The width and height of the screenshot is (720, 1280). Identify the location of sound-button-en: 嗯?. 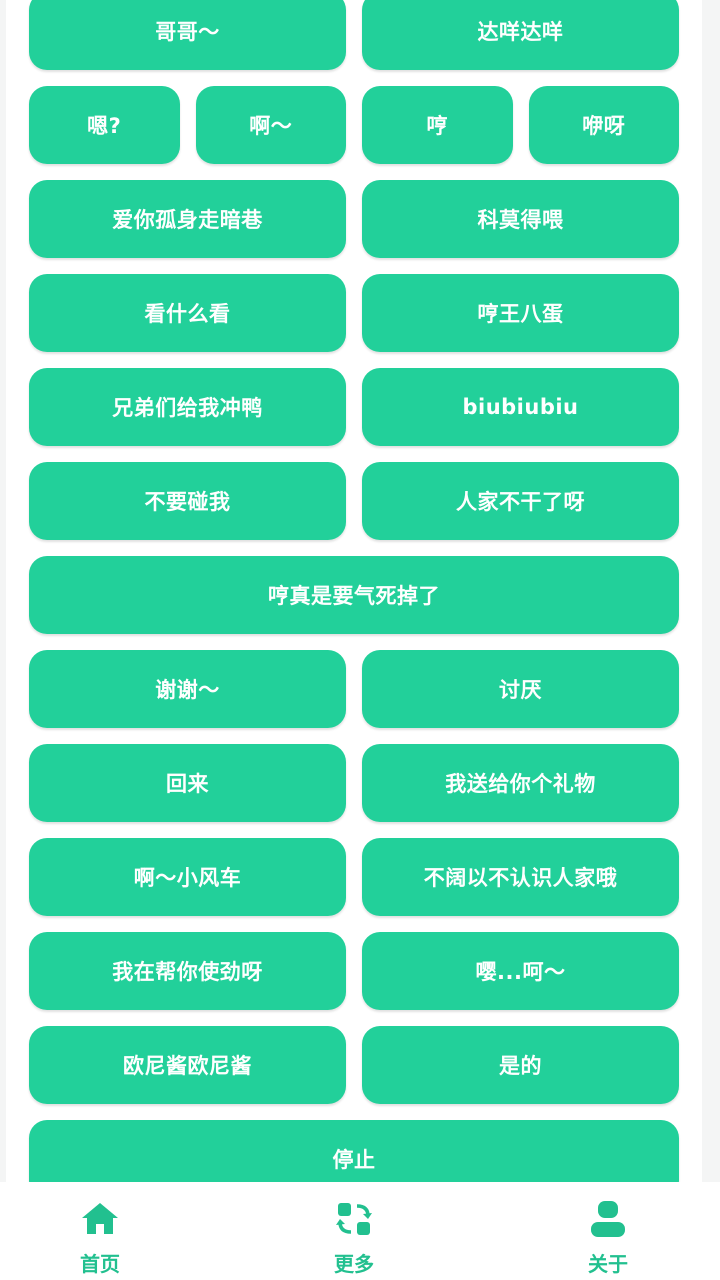
(104, 125).